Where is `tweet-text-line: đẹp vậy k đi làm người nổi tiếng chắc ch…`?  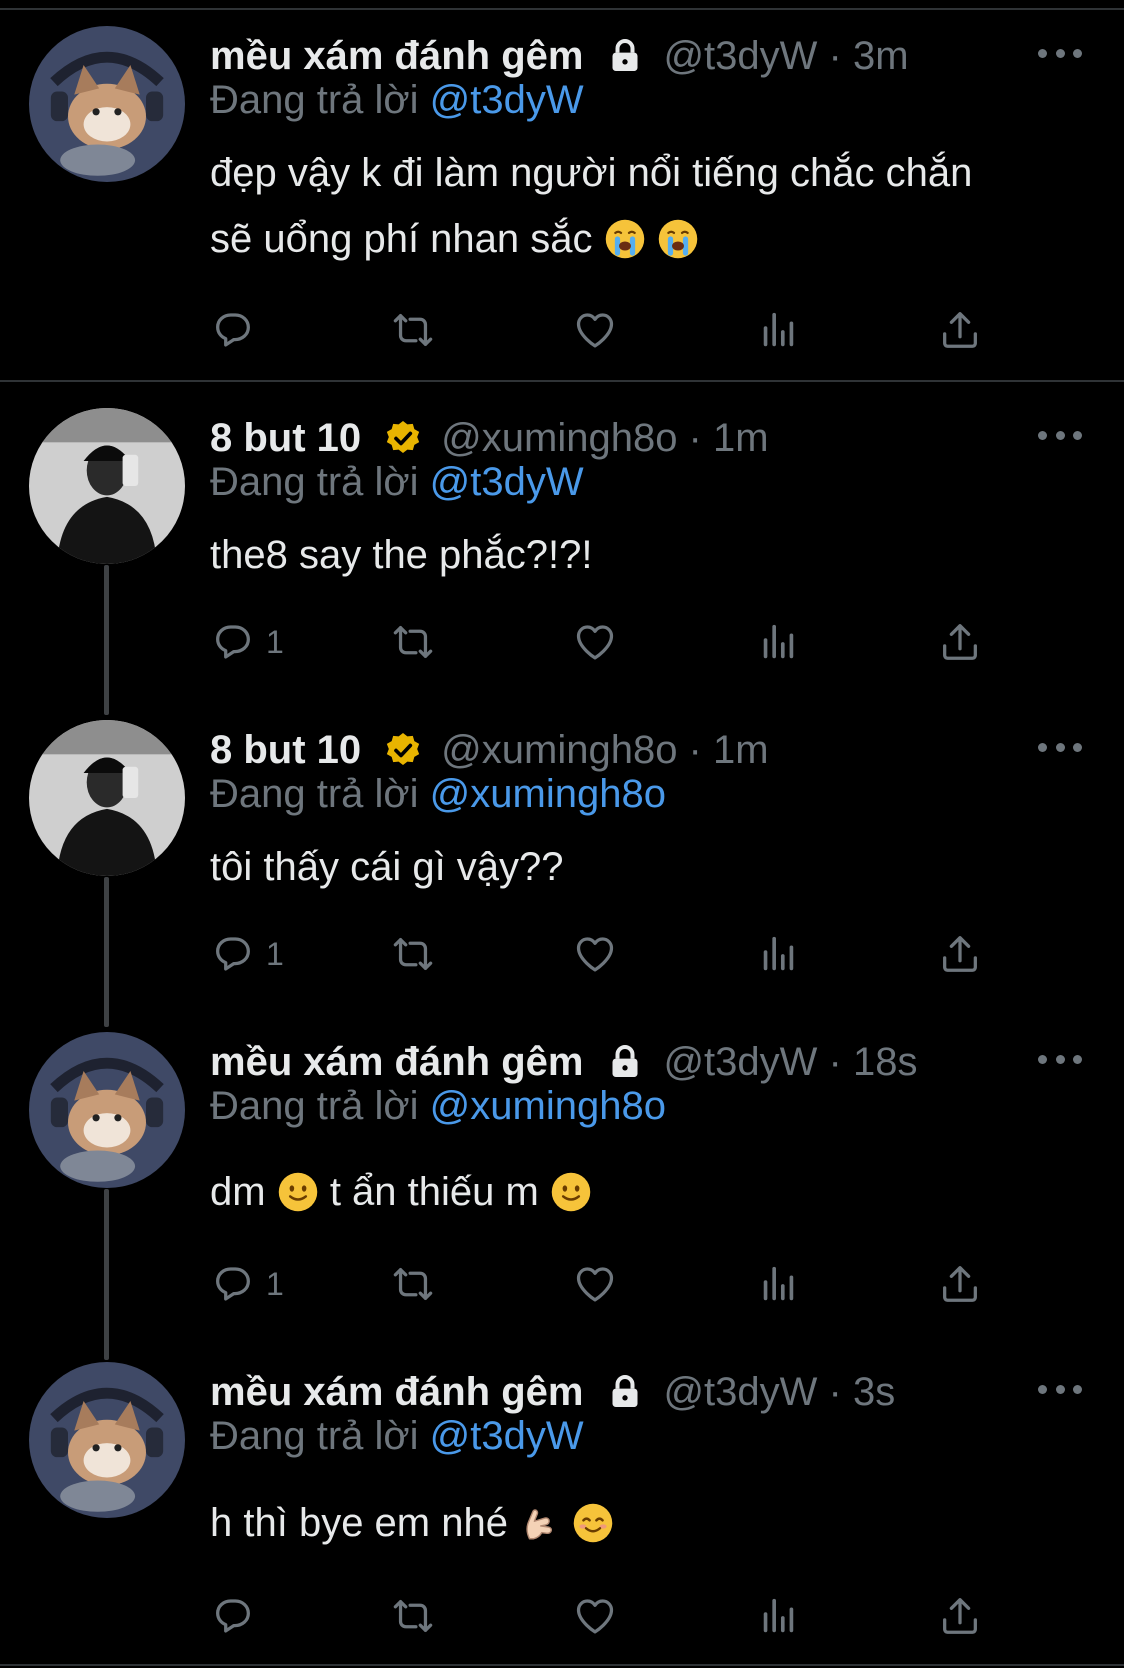
tweet-text-line: đẹp vậy k đi làm người nổi tiếng chắc ch… is located at coordinates (591, 173).